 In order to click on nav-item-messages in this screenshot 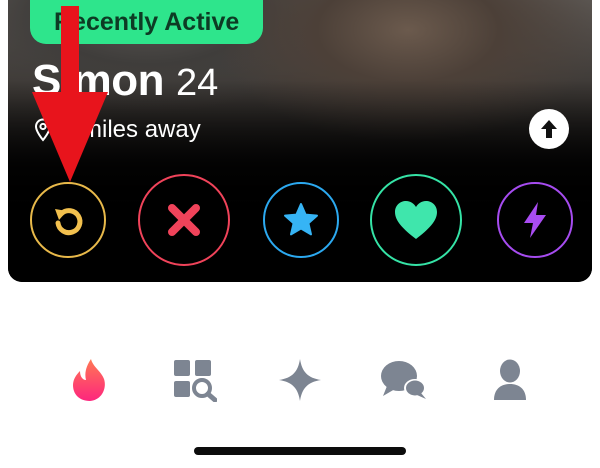, I will do `click(404, 380)`.